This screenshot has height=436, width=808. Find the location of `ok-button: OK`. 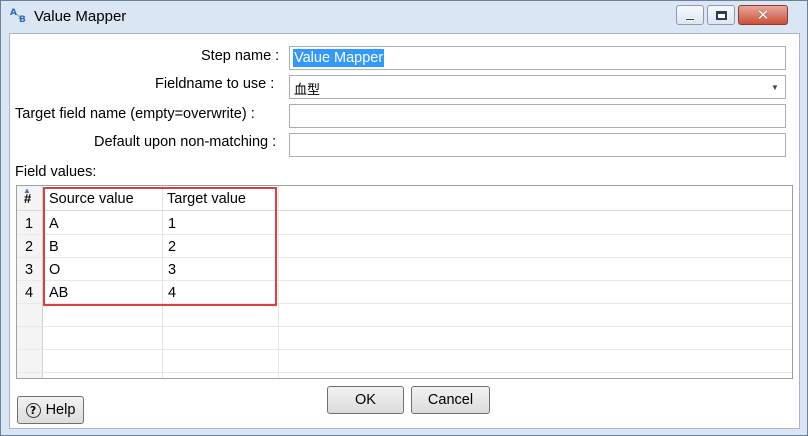

ok-button: OK is located at coordinates (365, 400).